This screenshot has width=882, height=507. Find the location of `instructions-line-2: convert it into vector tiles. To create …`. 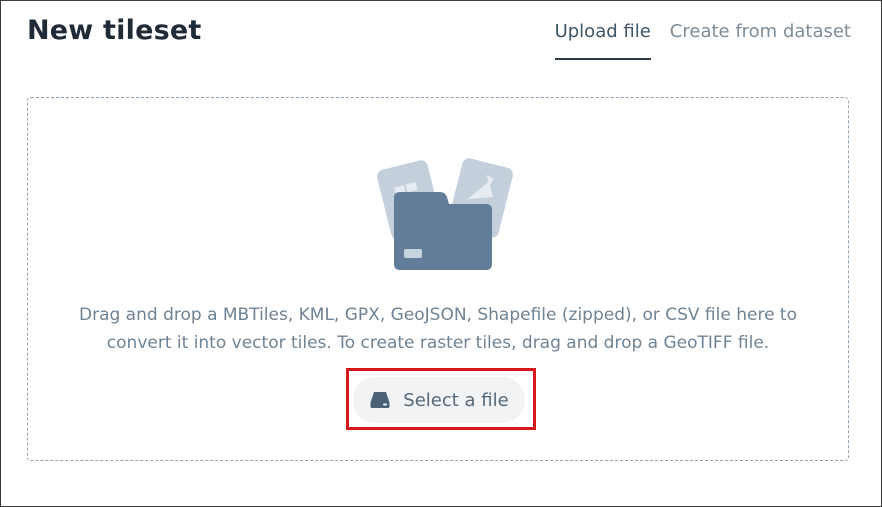

instructions-line-2: convert it into vector tiles. To create … is located at coordinates (438, 343).